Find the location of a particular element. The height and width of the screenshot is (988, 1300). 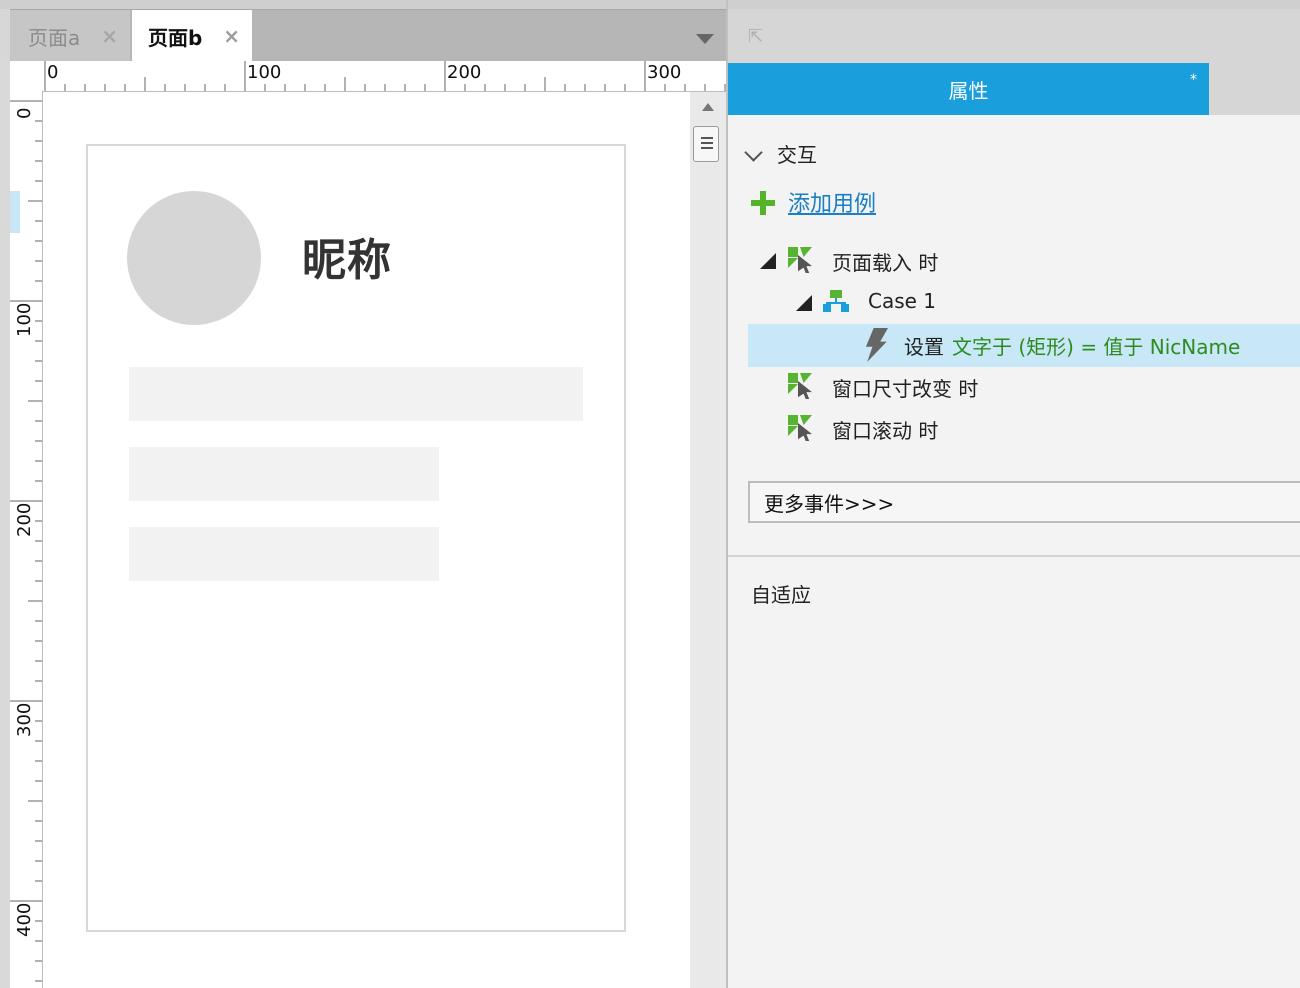

section-title-interaction: 交互 is located at coordinates (797, 153).